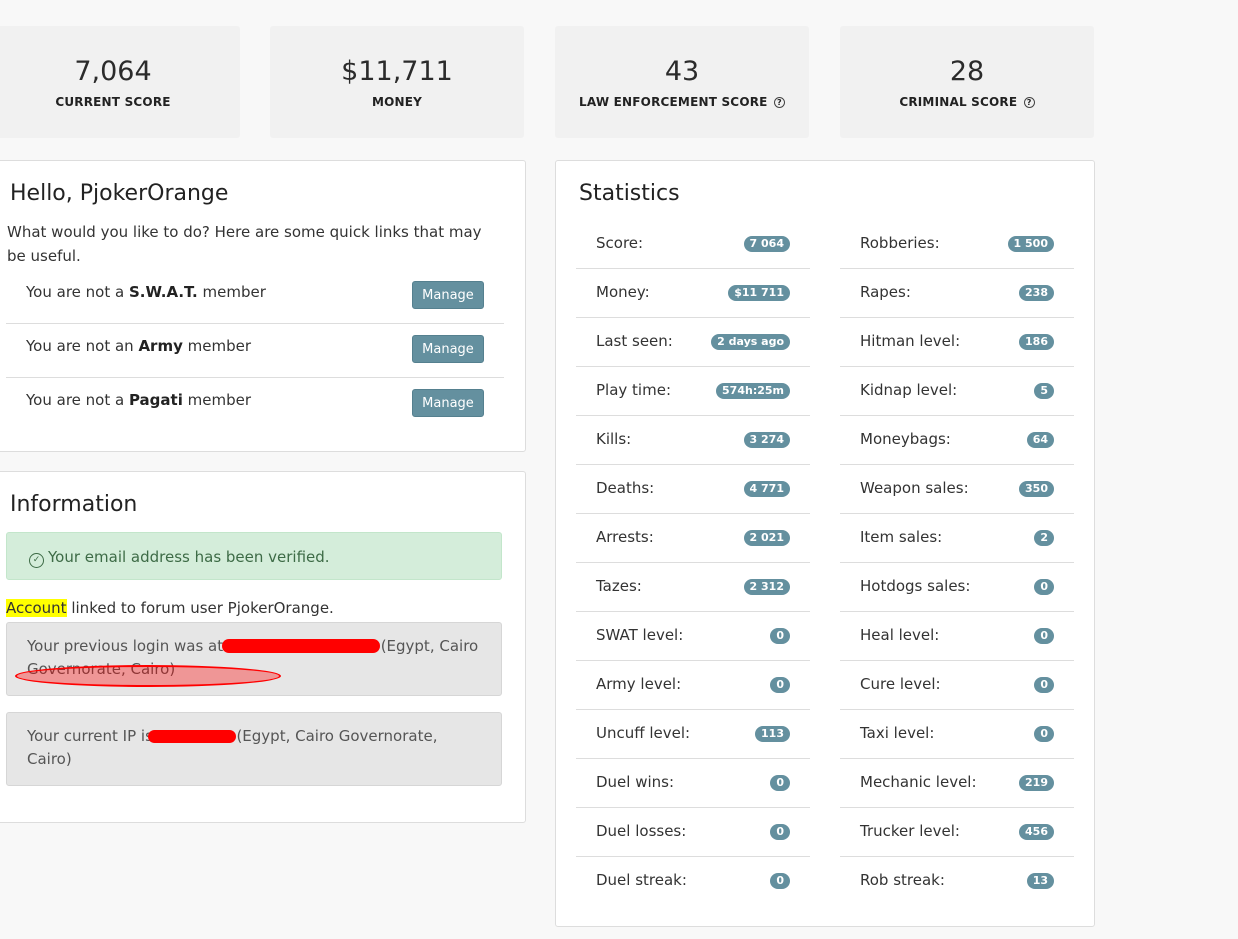  I want to click on stat-label: Play time:, so click(633, 390).